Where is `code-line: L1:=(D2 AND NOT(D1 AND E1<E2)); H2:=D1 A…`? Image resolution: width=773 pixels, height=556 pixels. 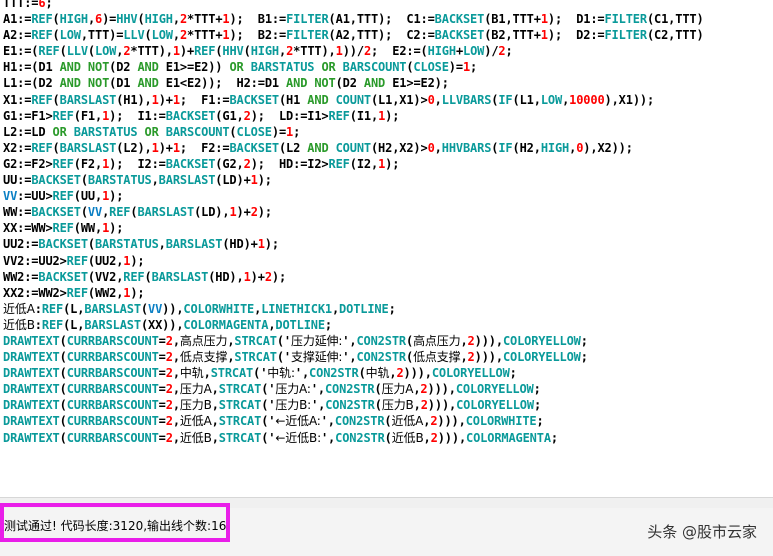
code-line: L1:=(D2 AND NOT(D1 AND E1<E2)); H2:=D1 A… is located at coordinates (388, 83).